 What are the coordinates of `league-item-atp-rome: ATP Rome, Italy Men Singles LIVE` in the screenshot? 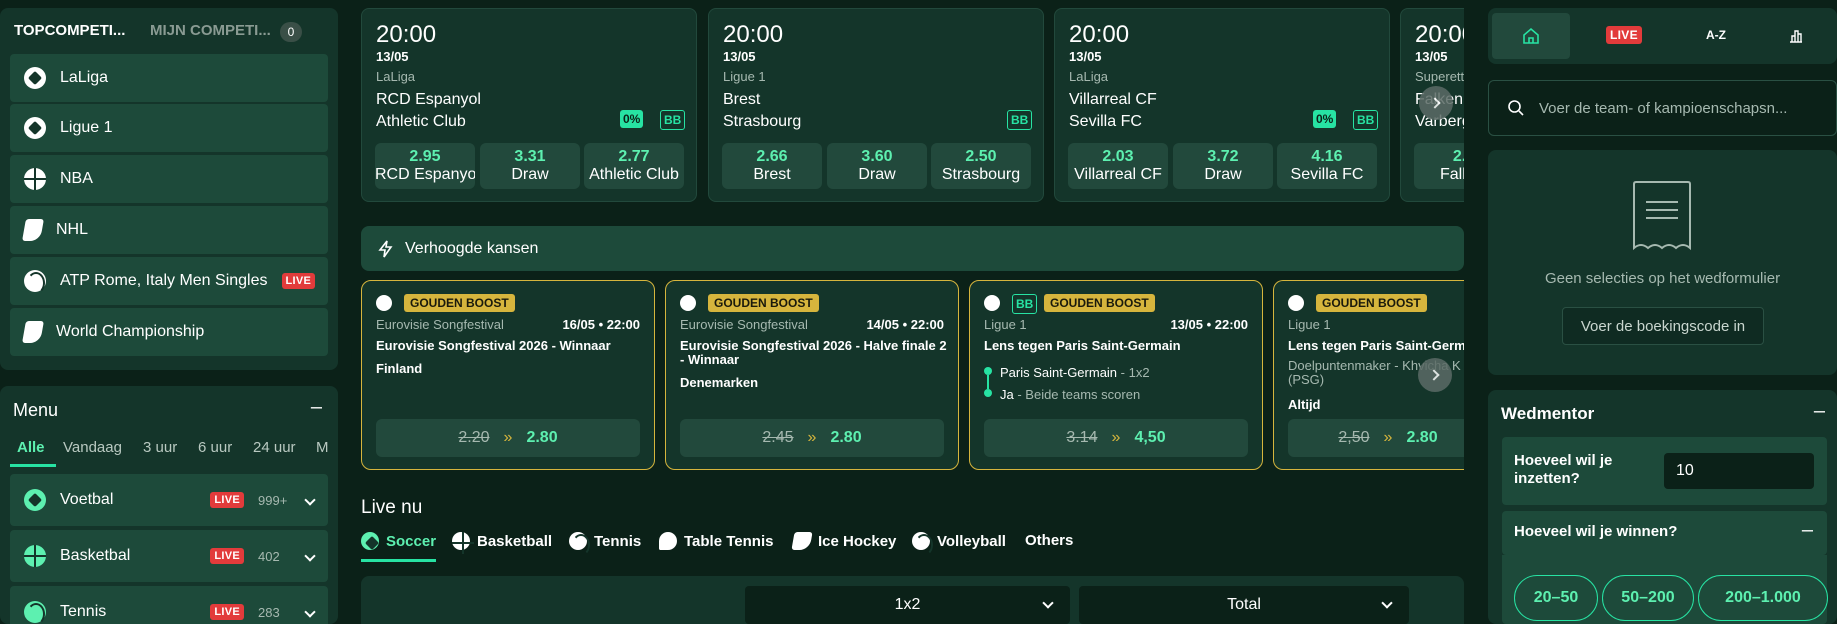 It's located at (169, 281).